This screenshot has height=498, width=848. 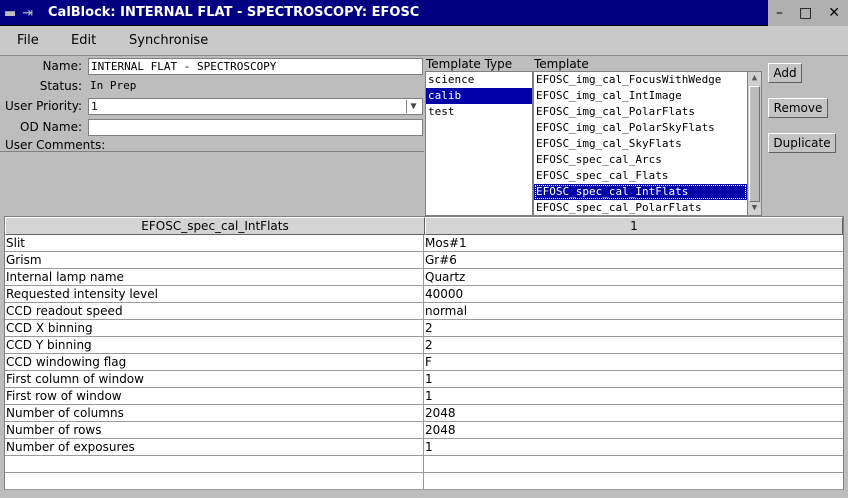 I want to click on param-name-cell: Grism, so click(x=214, y=260).